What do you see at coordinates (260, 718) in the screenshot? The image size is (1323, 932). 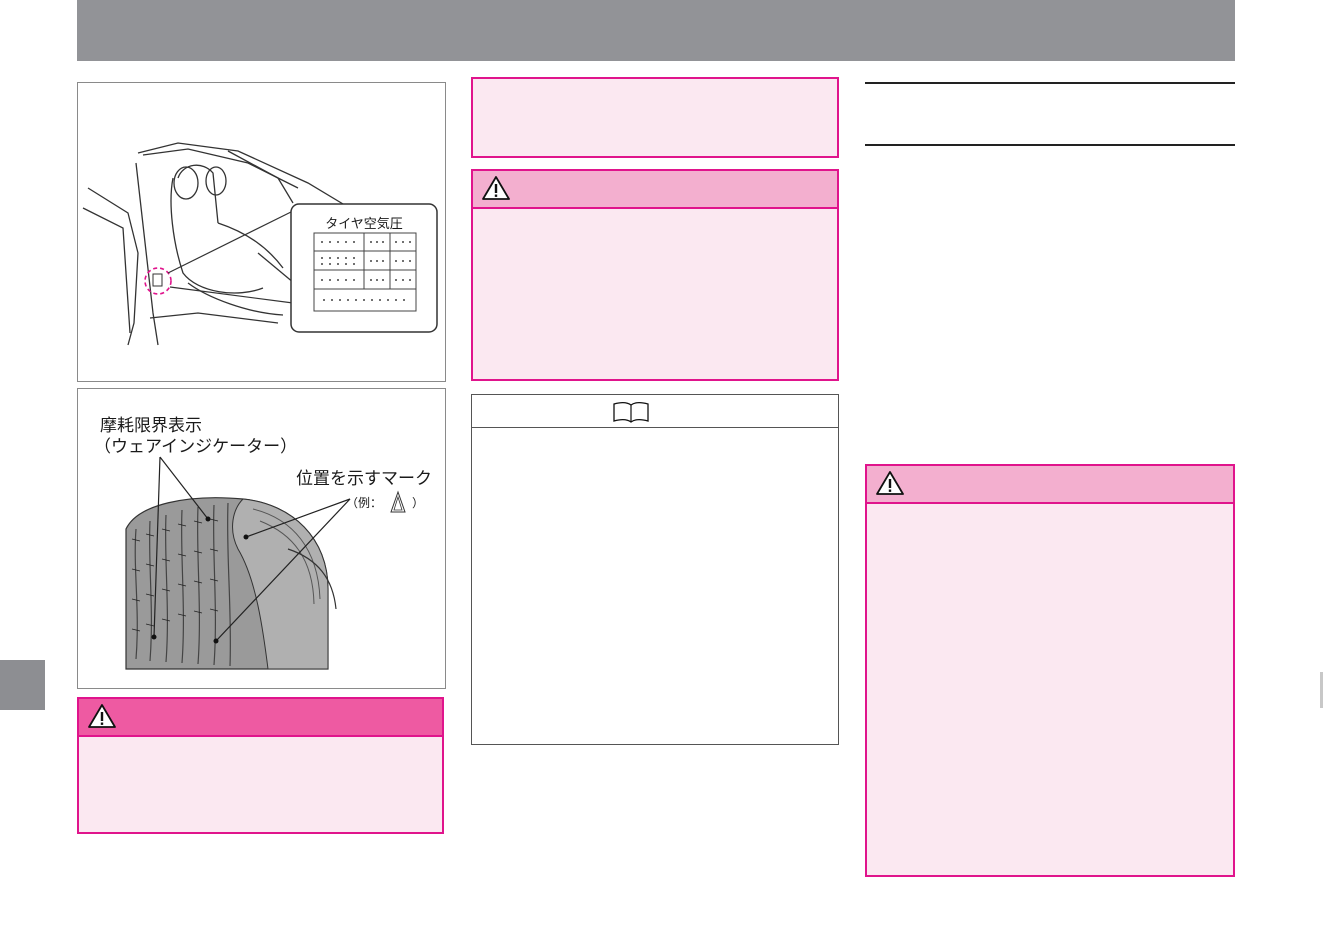 I see `warning-box-header` at bounding box center [260, 718].